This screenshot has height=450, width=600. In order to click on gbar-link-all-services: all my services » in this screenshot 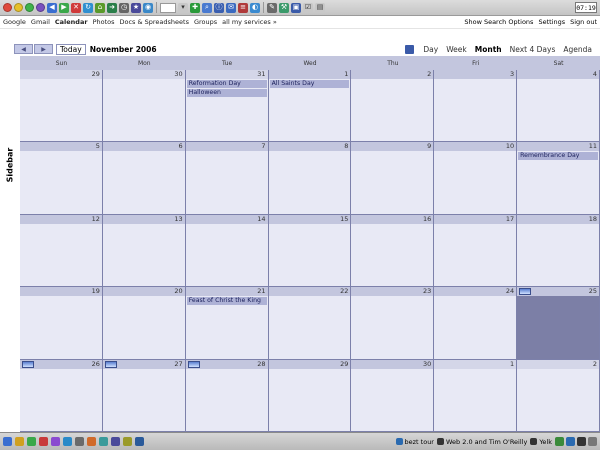, I will do `click(249, 22)`.